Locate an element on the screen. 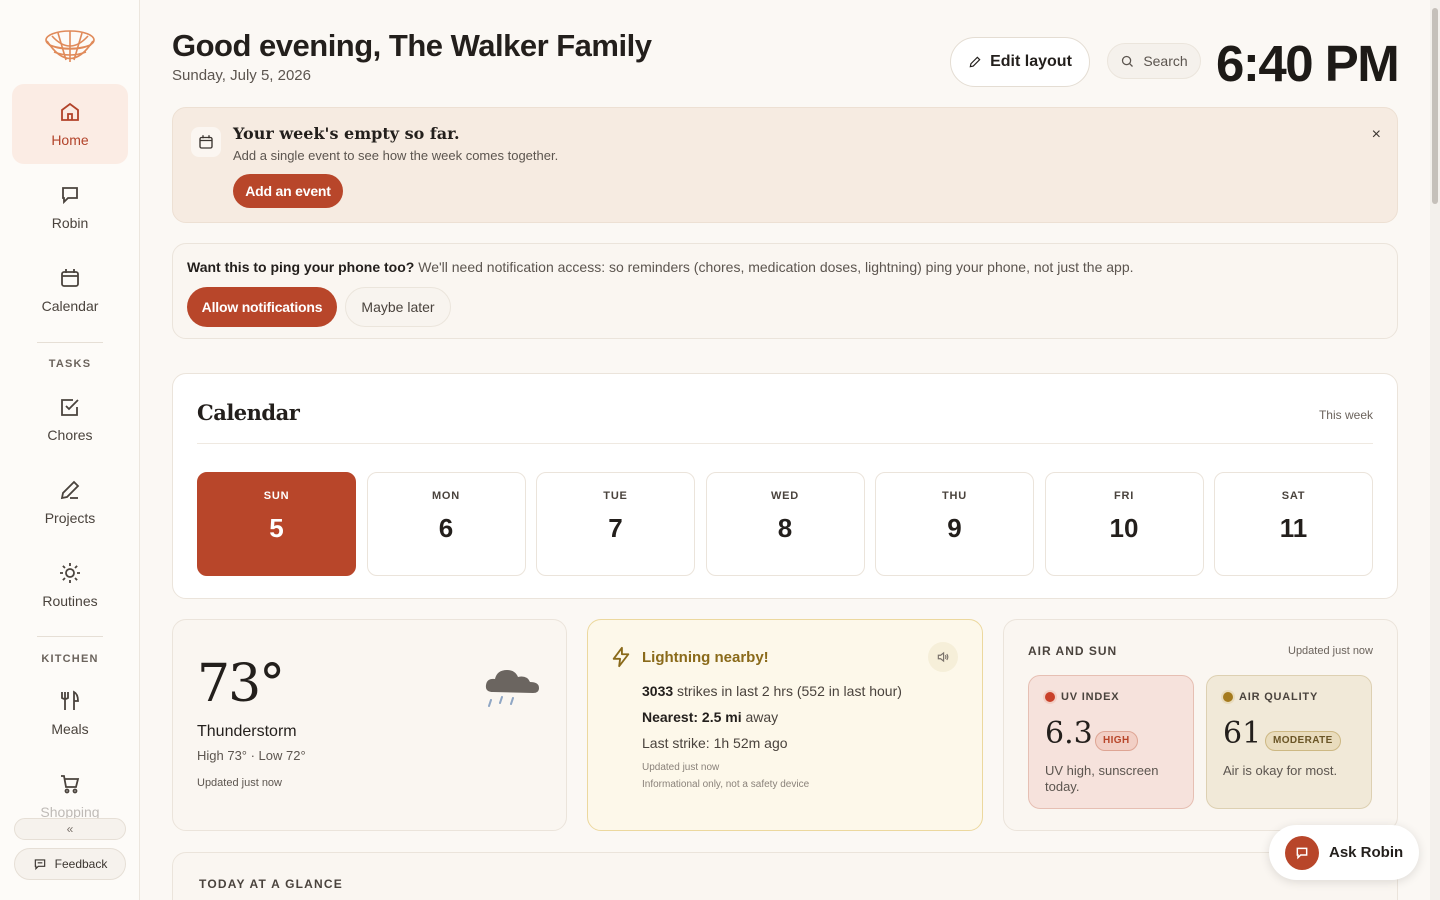 Image resolution: width=1440 pixels, height=900 pixels. maybe-later-button: Maybe later is located at coordinates (398, 307).